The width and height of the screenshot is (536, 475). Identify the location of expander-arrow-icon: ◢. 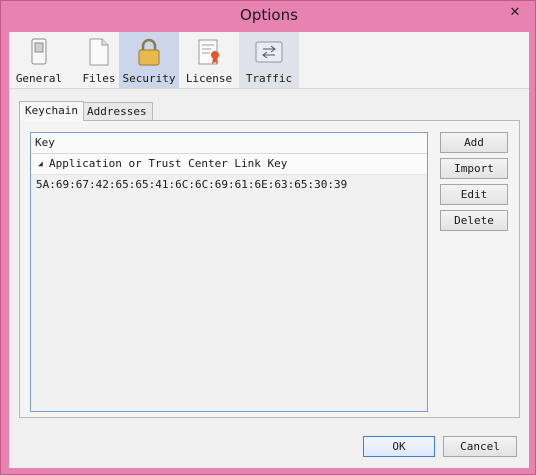
(40, 164).